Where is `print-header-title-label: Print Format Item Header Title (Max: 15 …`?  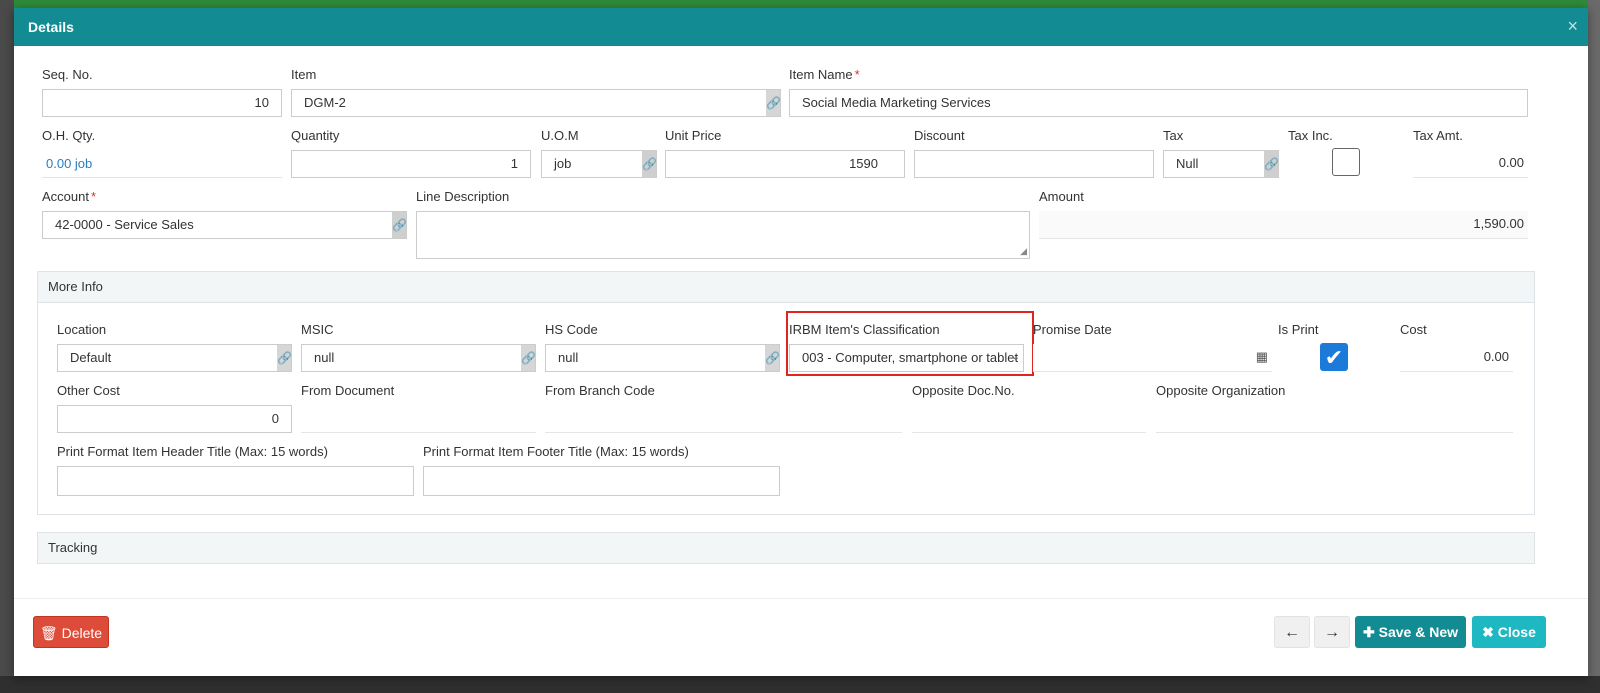 print-header-title-label: Print Format Item Header Title (Max: 15 … is located at coordinates (192, 451).